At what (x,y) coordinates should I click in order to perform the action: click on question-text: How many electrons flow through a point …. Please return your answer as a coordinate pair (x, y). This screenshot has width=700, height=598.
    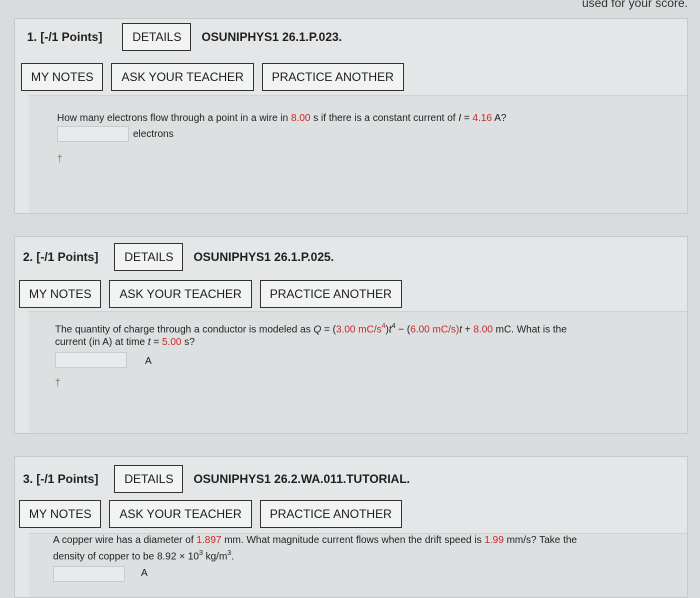
    Looking at the image, I should click on (282, 118).